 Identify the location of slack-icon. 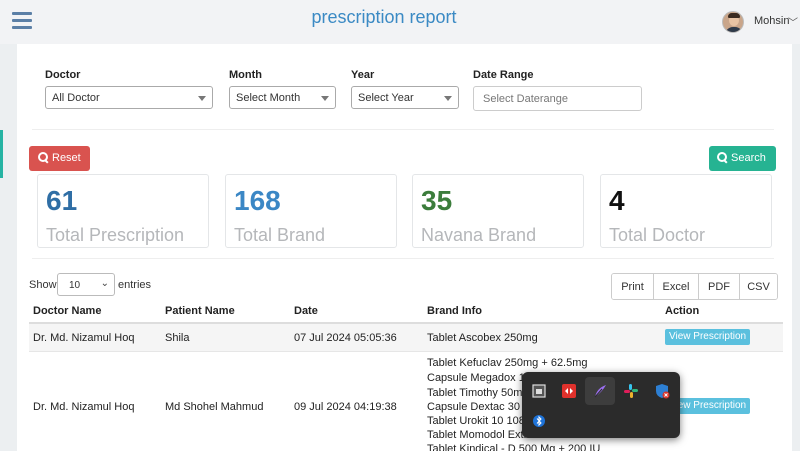
(631, 391).